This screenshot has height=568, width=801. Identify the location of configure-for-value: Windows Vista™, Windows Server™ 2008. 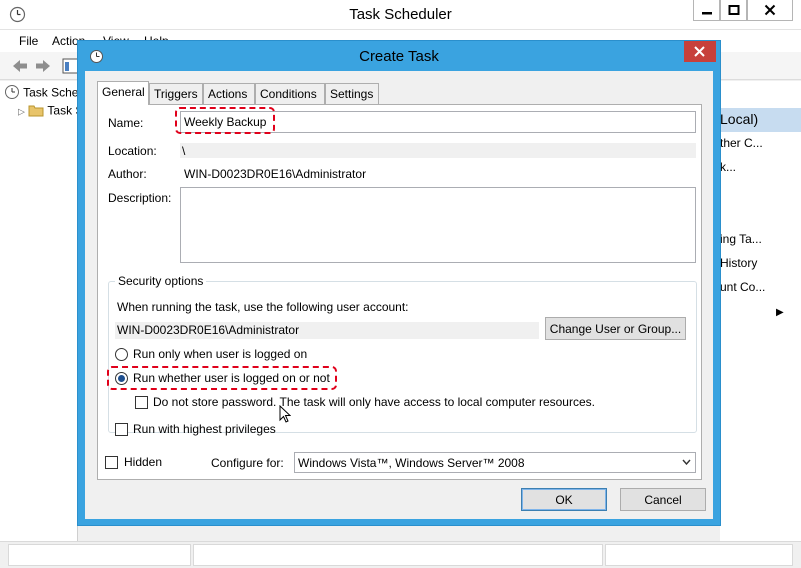
(411, 463).